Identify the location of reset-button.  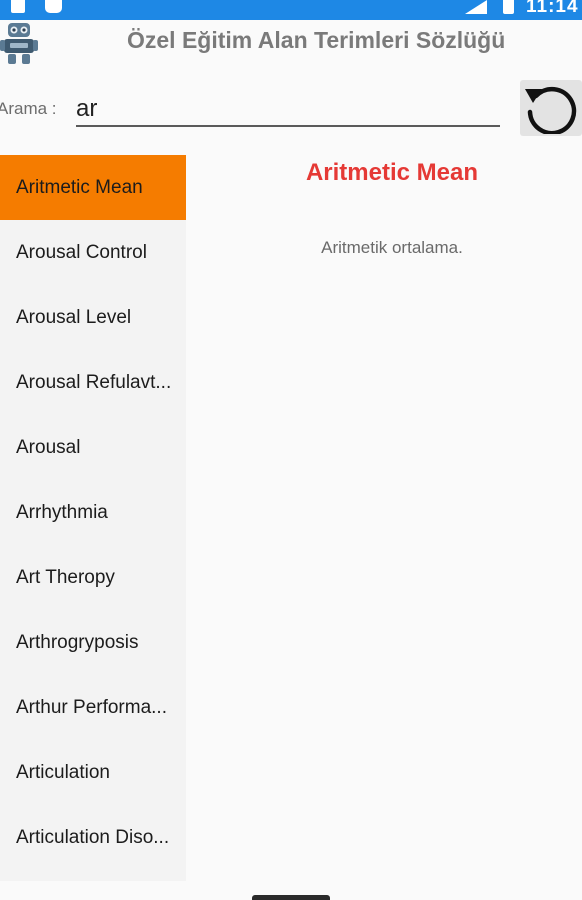
(551, 108).